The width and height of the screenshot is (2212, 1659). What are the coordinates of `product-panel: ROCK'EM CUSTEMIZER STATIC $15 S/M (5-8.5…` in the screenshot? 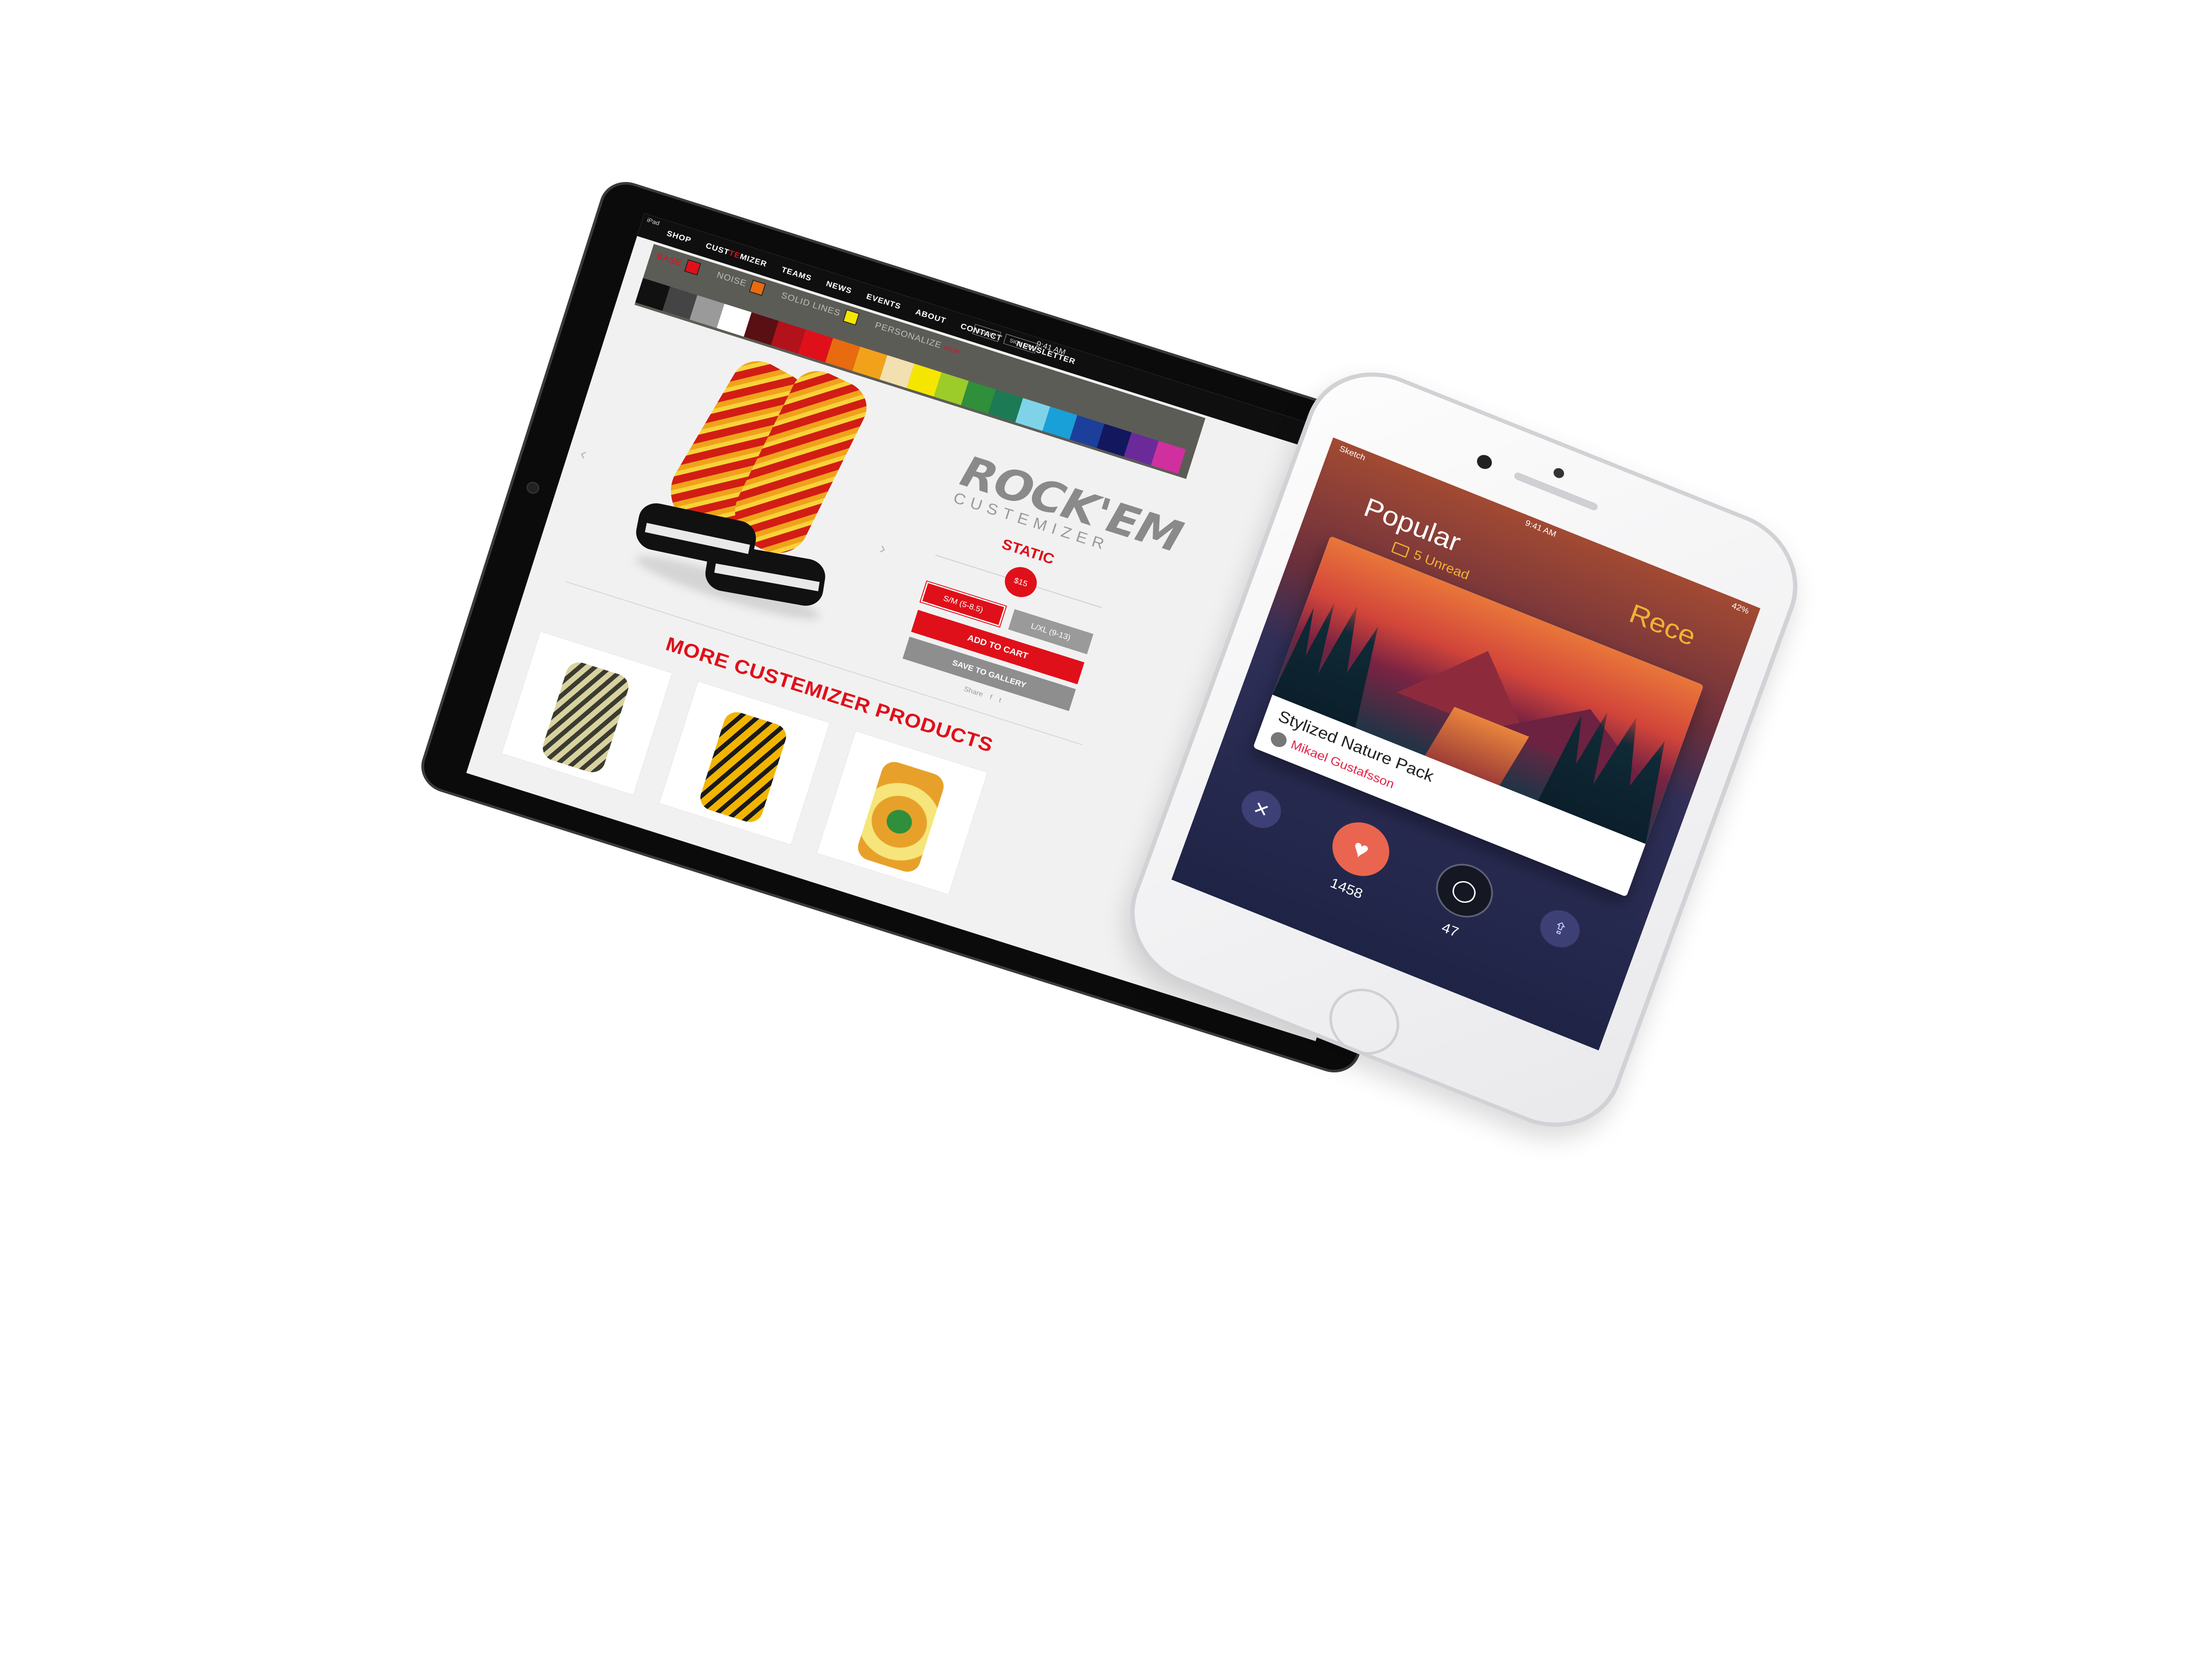 It's located at (1043, 592).